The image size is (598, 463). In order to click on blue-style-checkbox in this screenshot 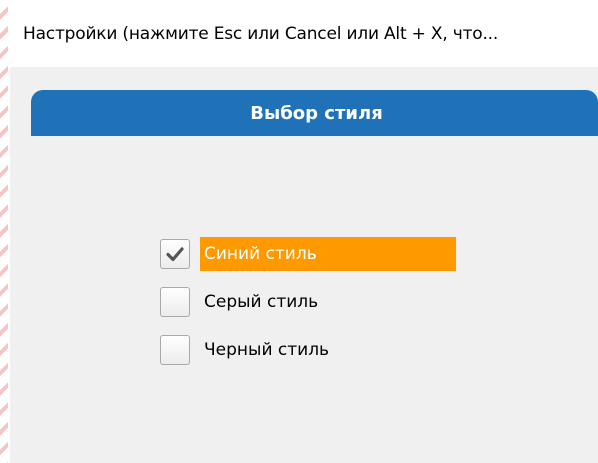, I will do `click(175, 254)`.